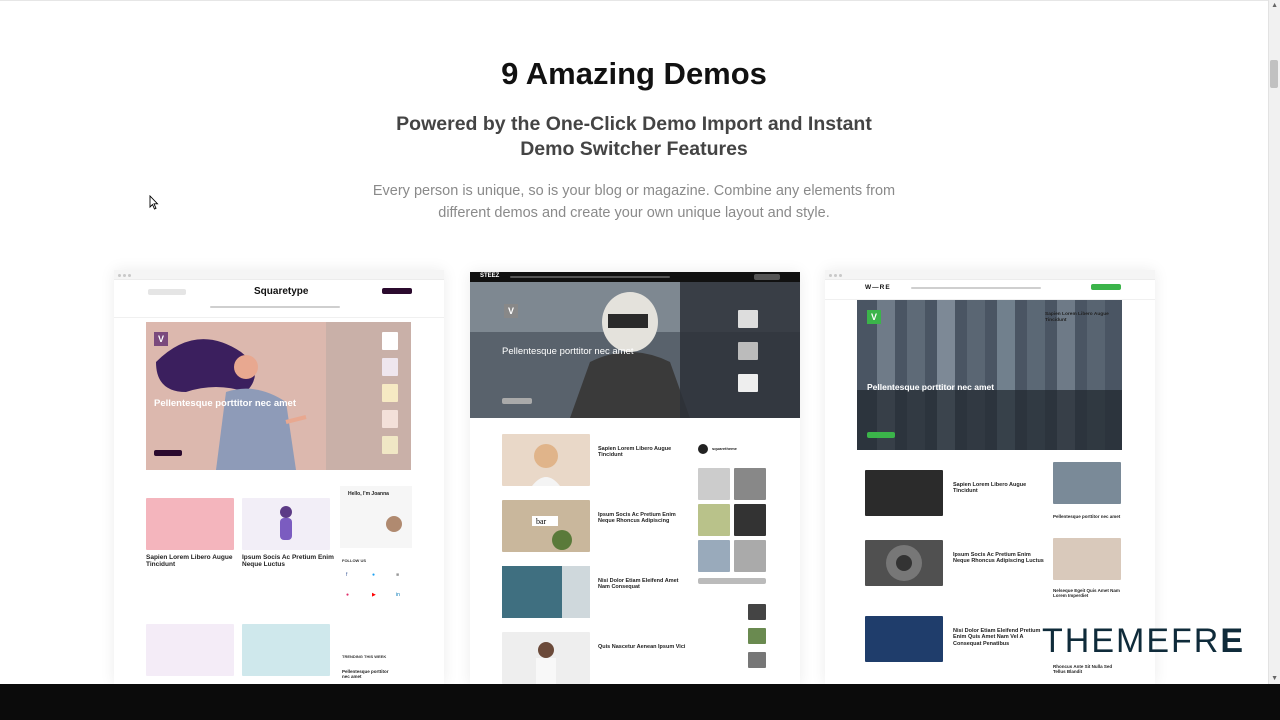 This screenshot has height=720, width=1280. Describe the element at coordinates (281, 291) in the screenshot. I see `demo-logo: Squaretype` at that location.